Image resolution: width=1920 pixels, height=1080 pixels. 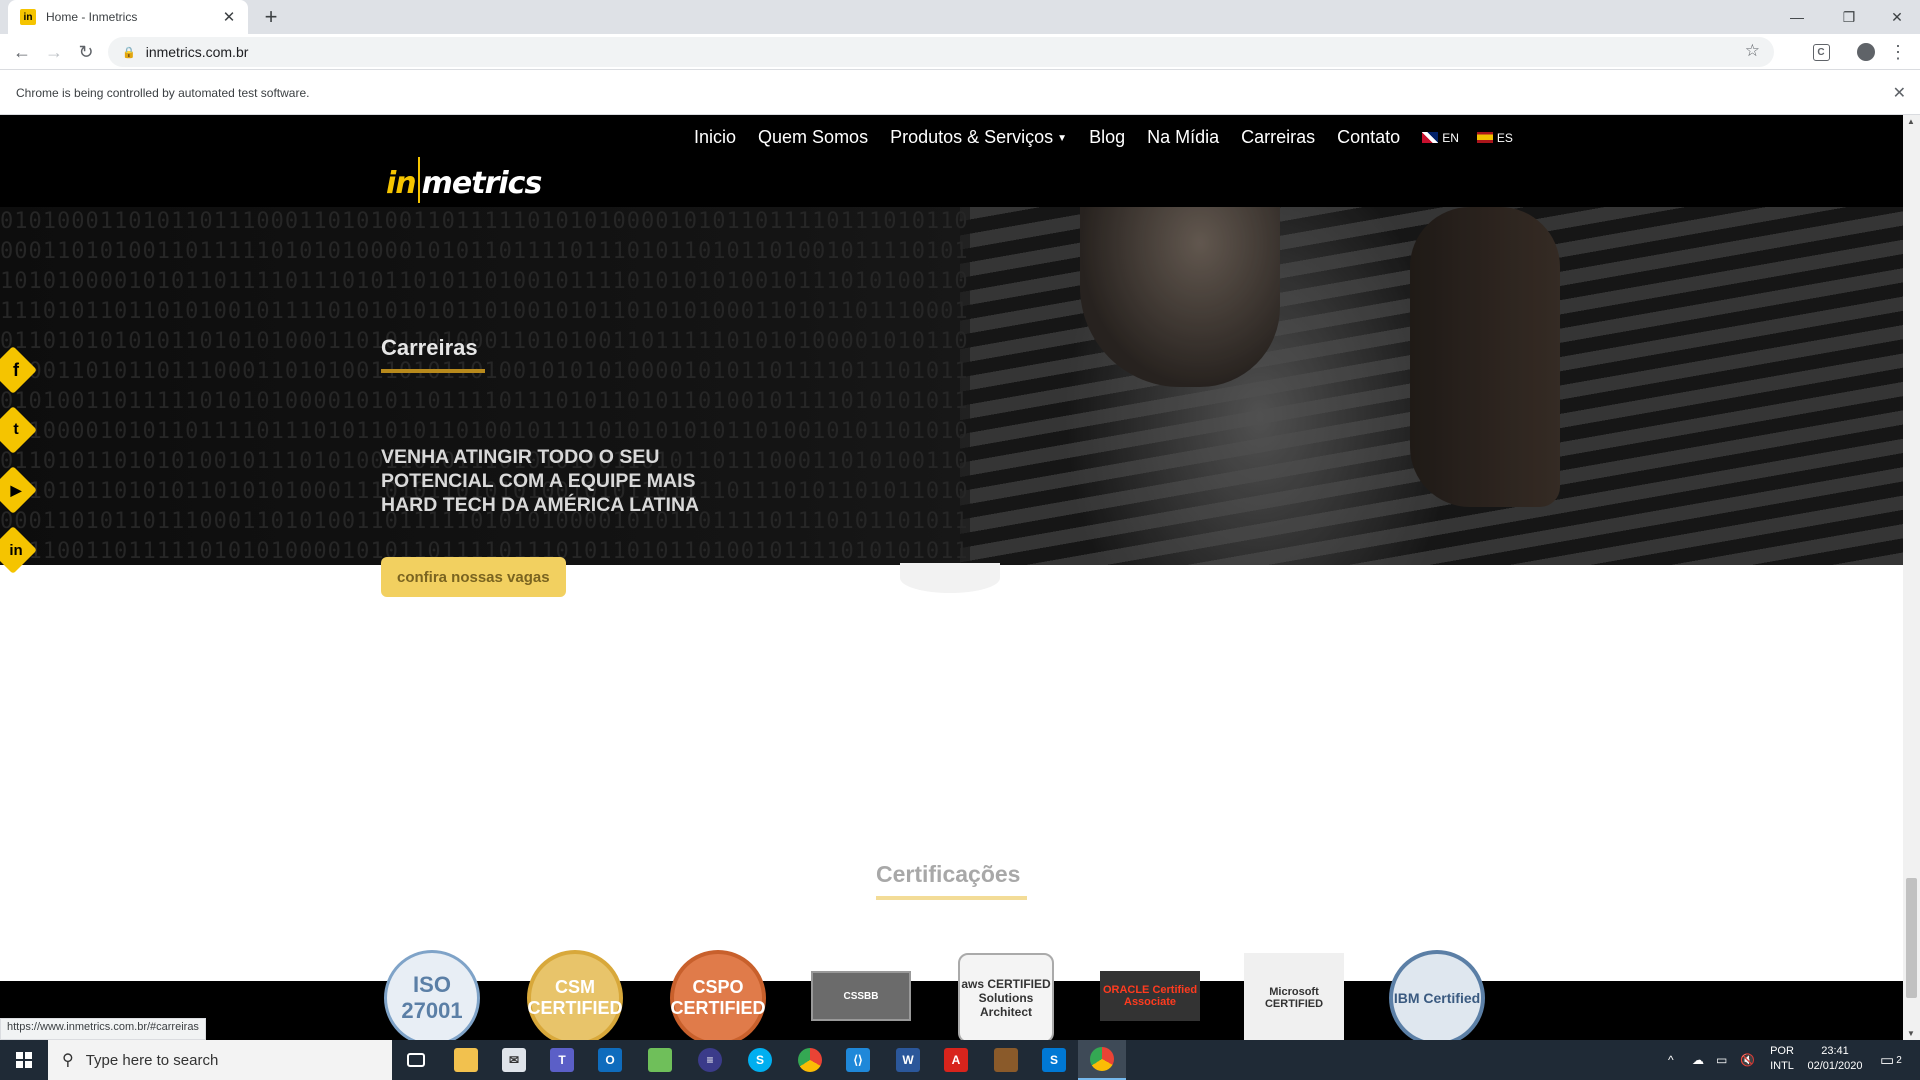 I want to click on taskbar-chrome, so click(x=810, y=1060).